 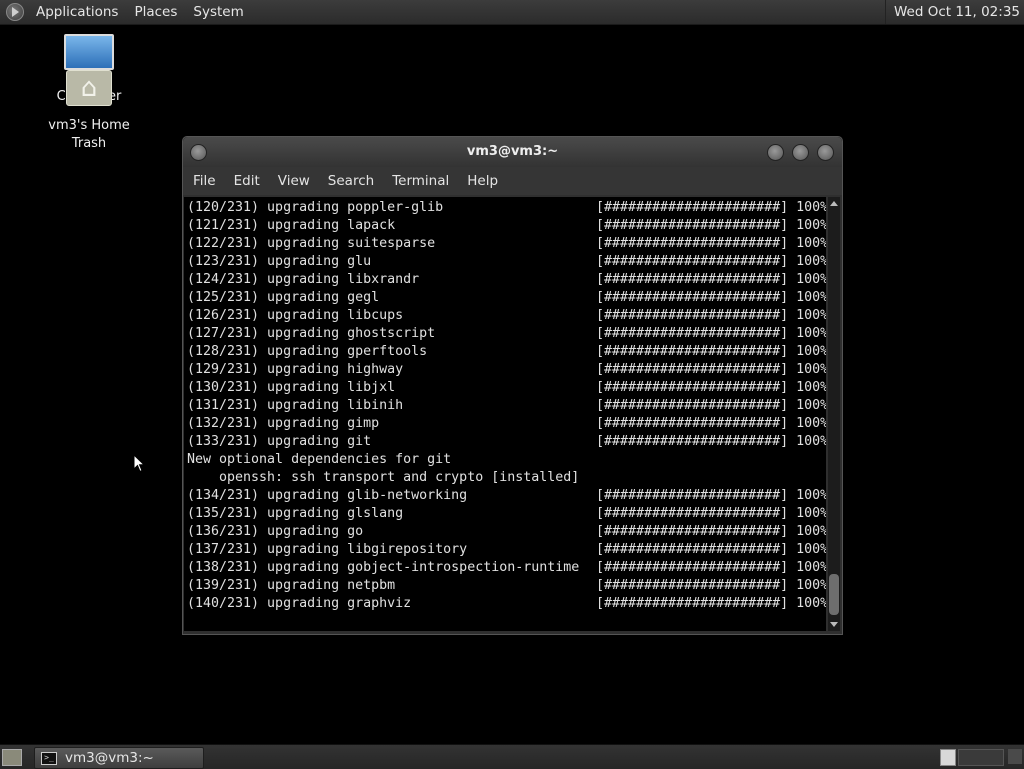 What do you see at coordinates (350, 181) in the screenshot?
I see `menu-search: Search` at bounding box center [350, 181].